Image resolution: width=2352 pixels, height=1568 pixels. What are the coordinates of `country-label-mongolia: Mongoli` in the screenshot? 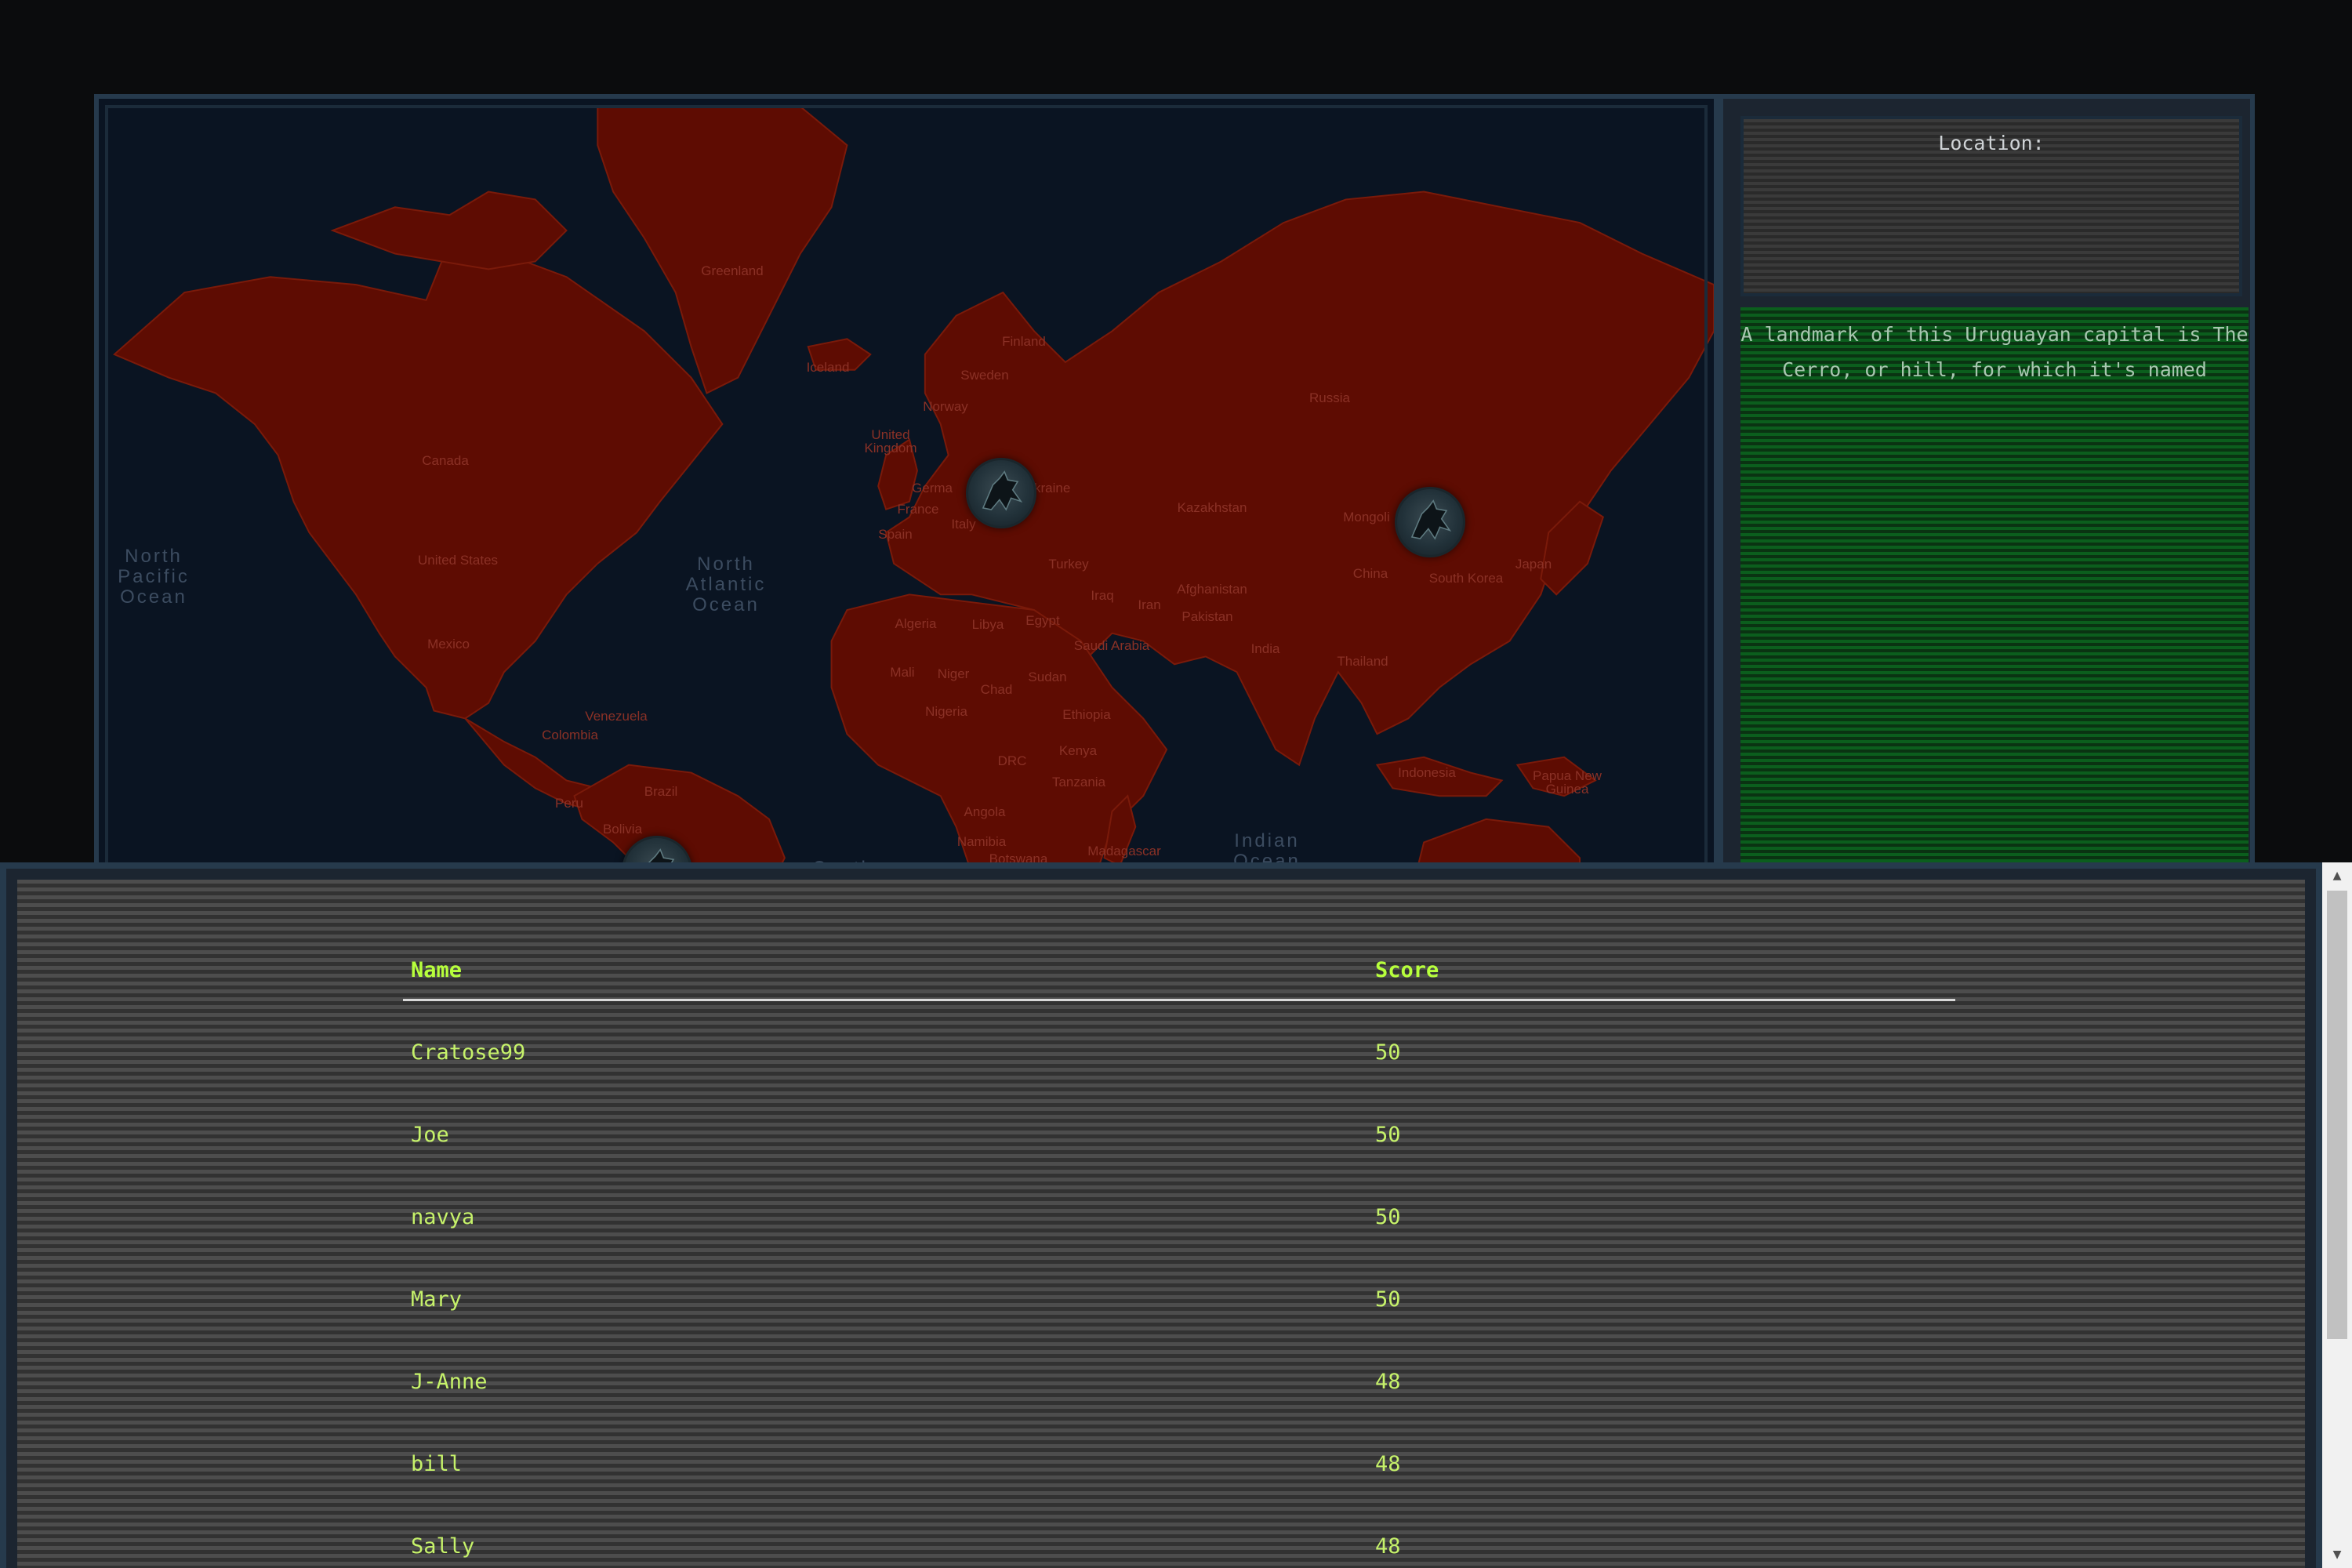 It's located at (1366, 517).